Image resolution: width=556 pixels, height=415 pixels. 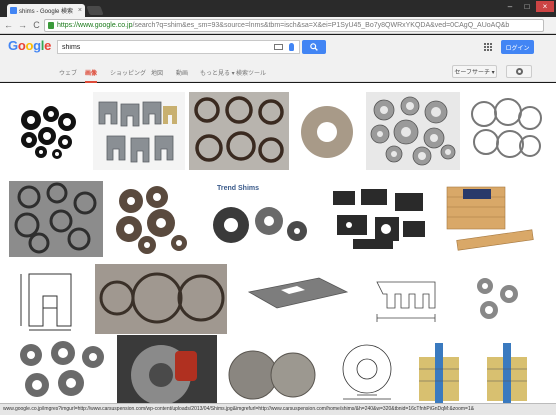 What do you see at coordinates (278, 8) in the screenshot?
I see `window-title-bar: shims - Google 検索 × – □ ×` at bounding box center [278, 8].